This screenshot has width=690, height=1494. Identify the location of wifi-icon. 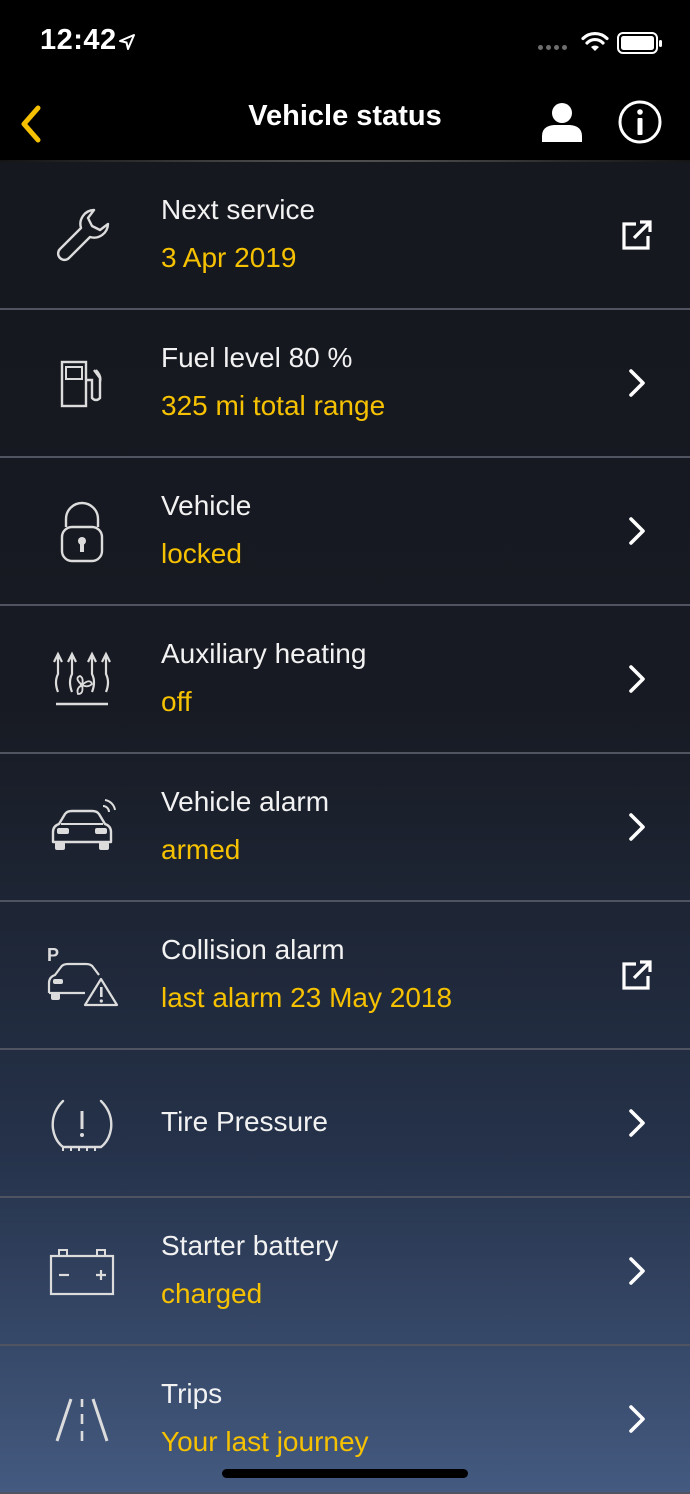
(595, 41).